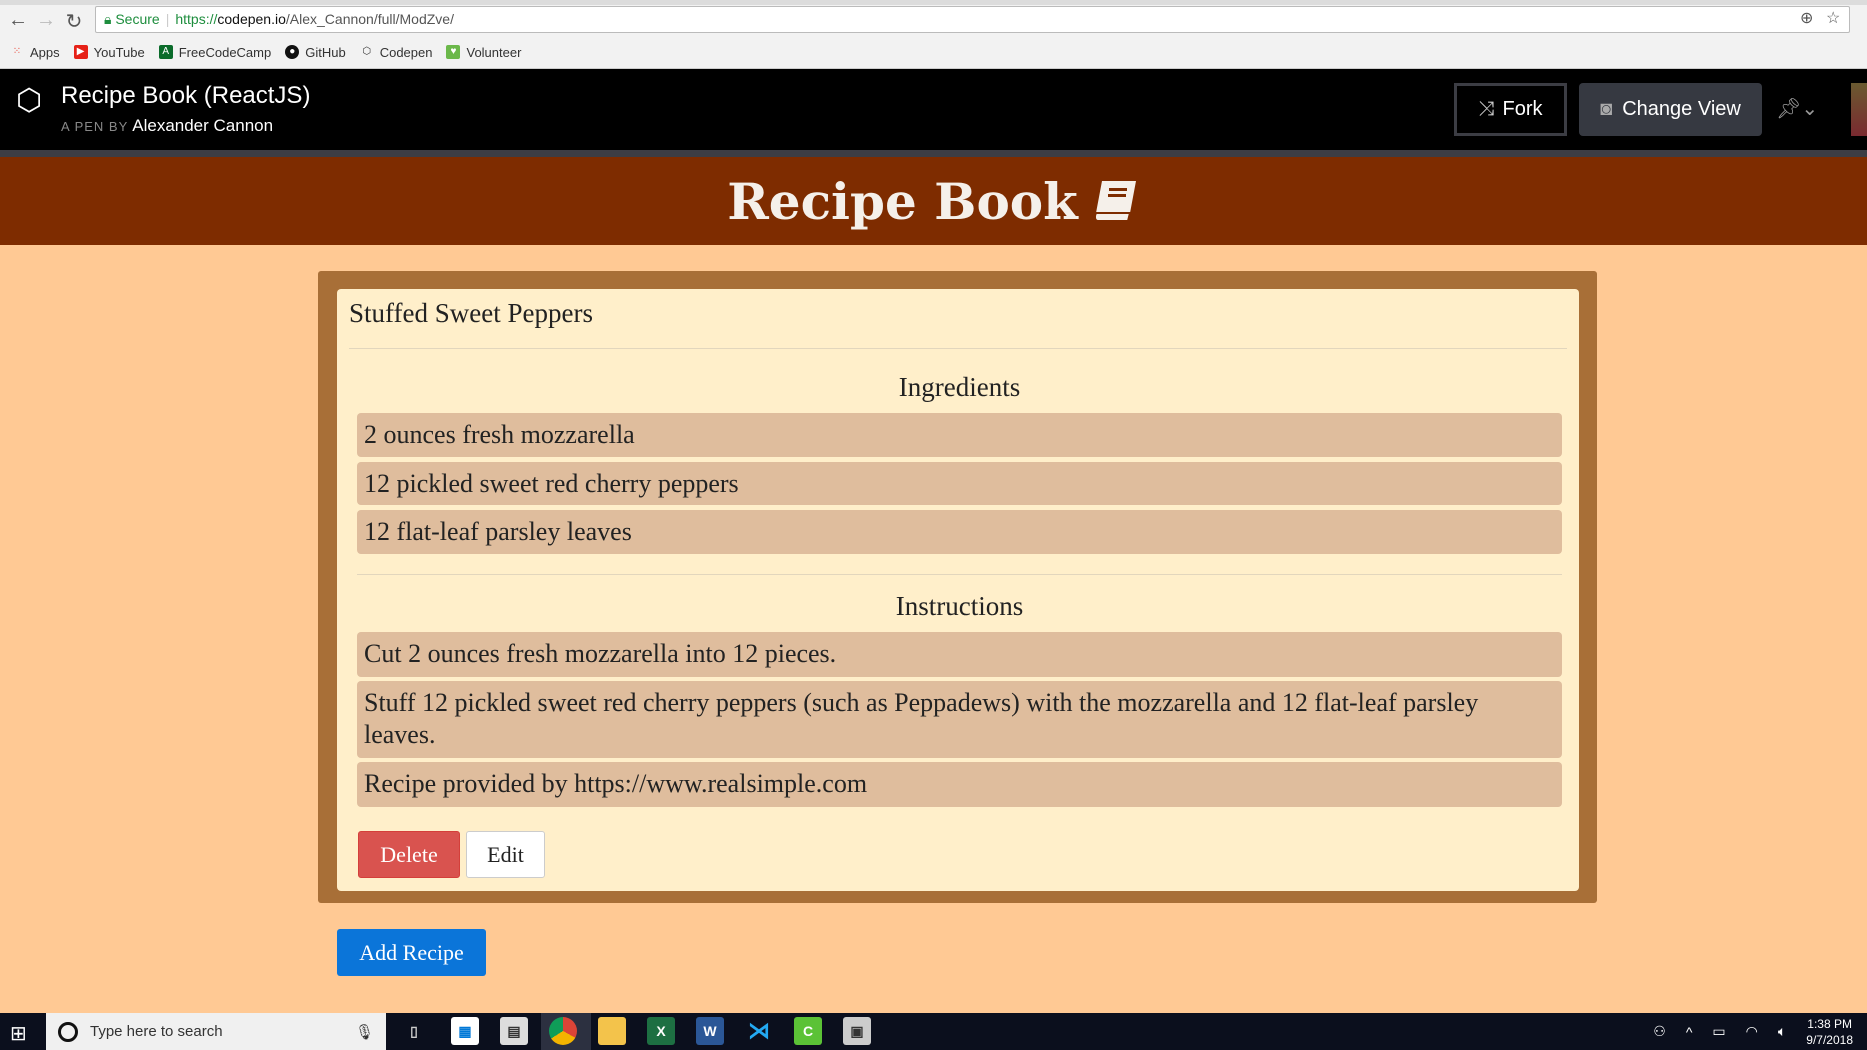 The width and height of the screenshot is (1867, 1050). What do you see at coordinates (453, 52) in the screenshot?
I see `volunteer-icon: ♥` at bounding box center [453, 52].